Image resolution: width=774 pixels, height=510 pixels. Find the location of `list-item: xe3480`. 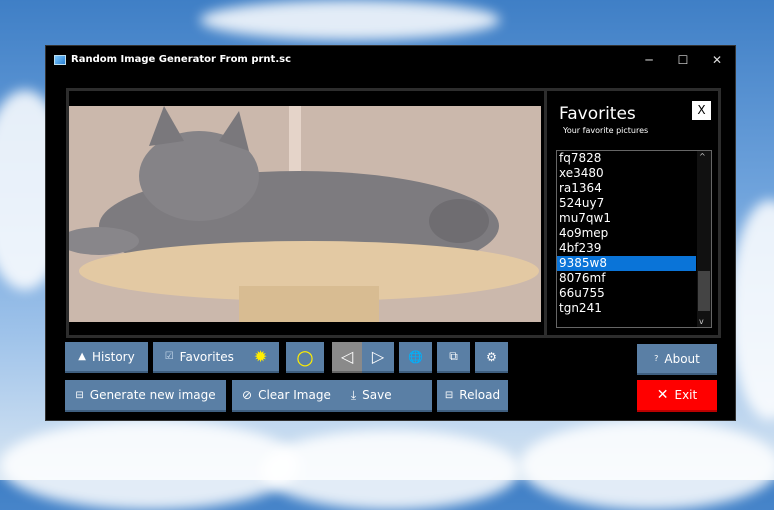

list-item: xe3480 is located at coordinates (634, 173).